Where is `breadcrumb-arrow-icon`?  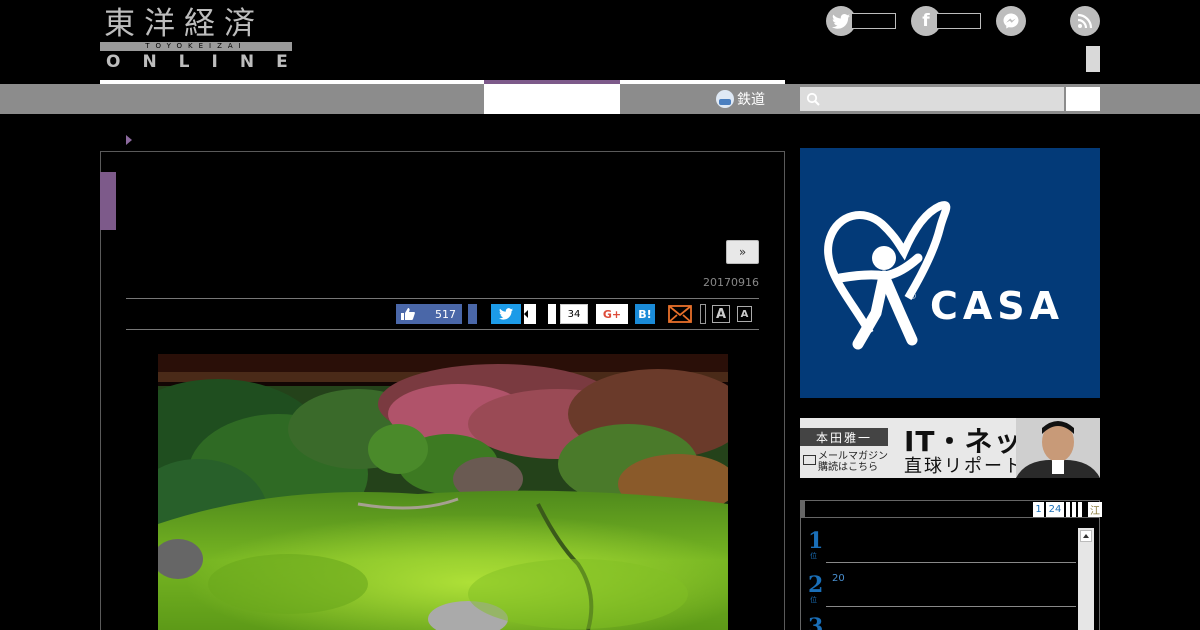 breadcrumb-arrow-icon is located at coordinates (129, 140).